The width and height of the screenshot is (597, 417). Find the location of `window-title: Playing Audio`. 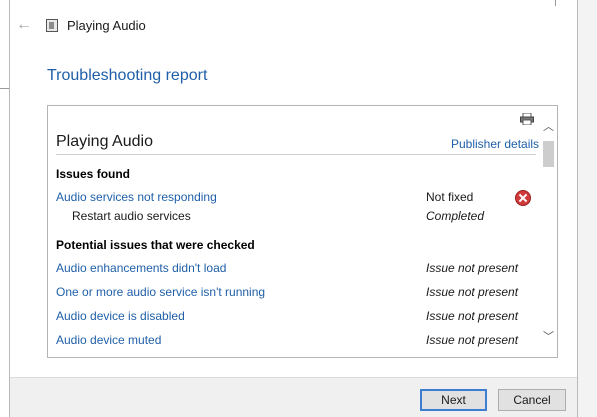

window-title: Playing Audio is located at coordinates (106, 25).